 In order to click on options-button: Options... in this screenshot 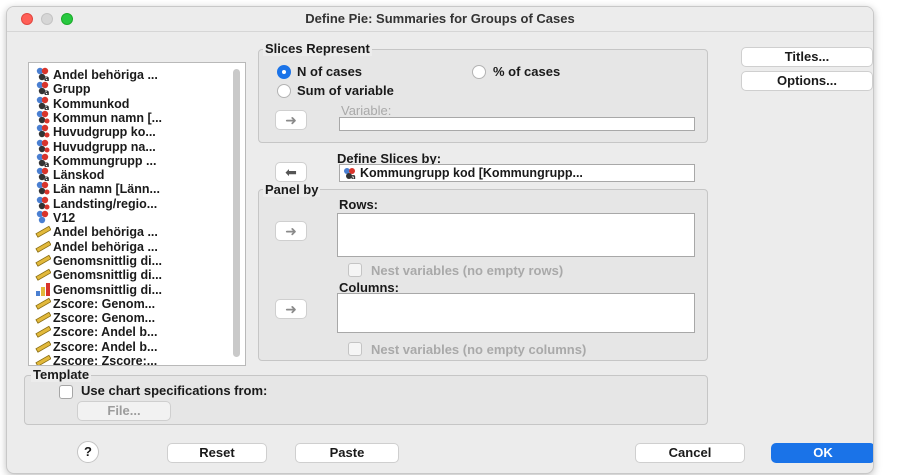, I will do `click(807, 81)`.